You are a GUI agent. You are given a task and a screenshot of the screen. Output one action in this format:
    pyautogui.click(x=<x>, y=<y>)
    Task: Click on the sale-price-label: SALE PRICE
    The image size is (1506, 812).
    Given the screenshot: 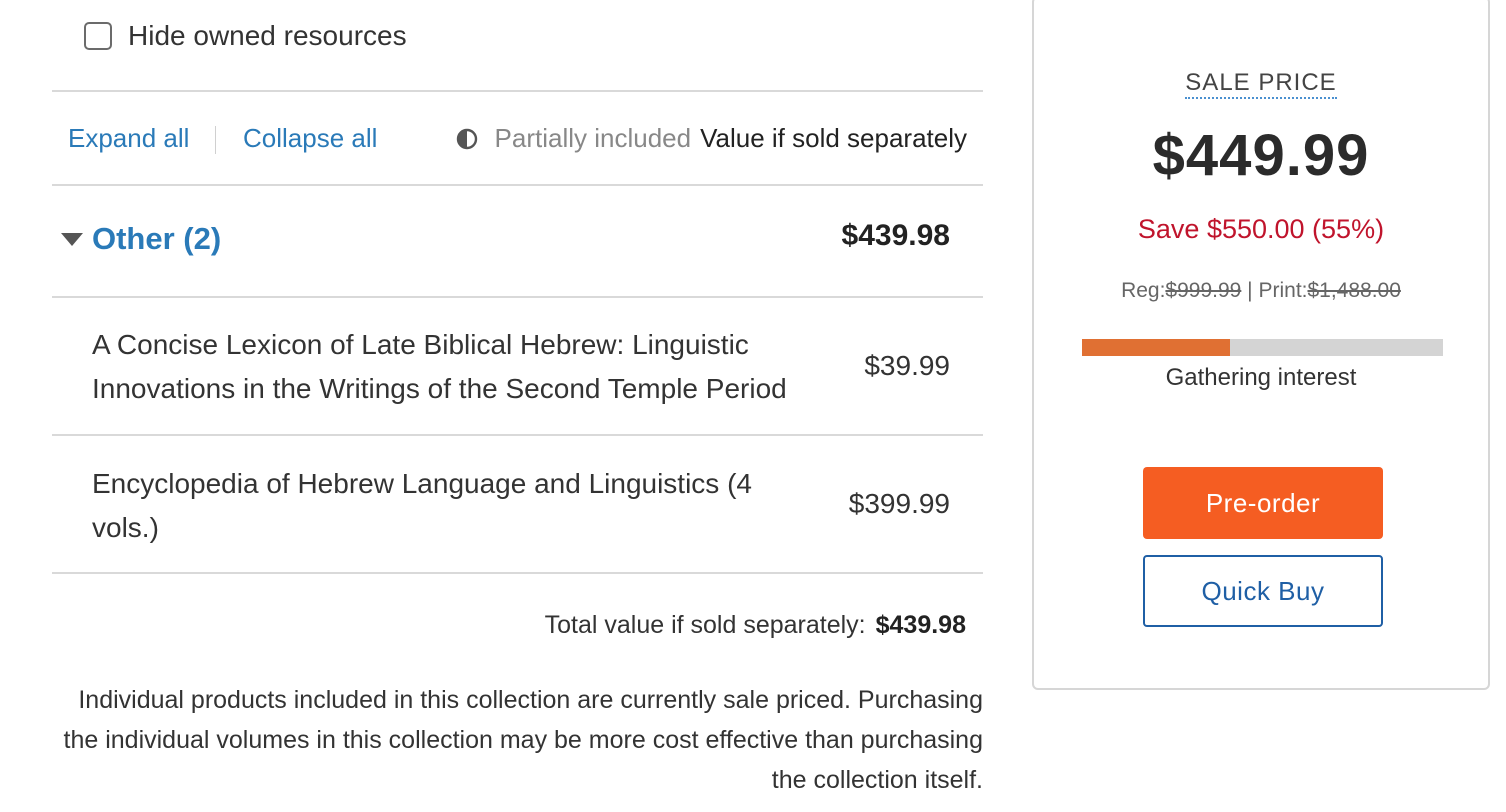 What is the action you would take?
    pyautogui.click(x=1261, y=84)
    